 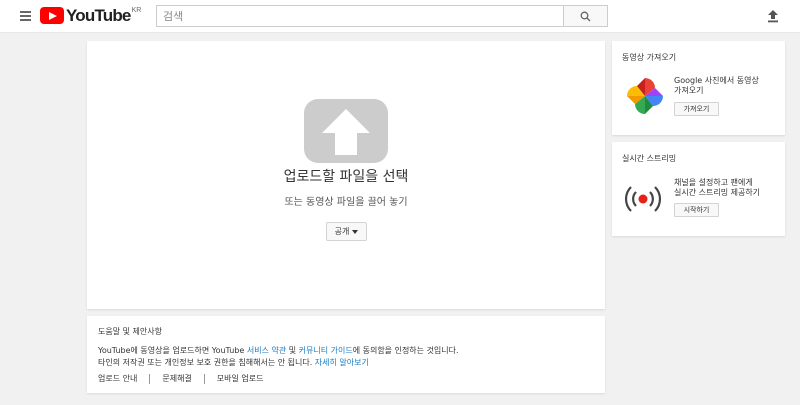 I want to click on search-button, so click(x=585, y=16).